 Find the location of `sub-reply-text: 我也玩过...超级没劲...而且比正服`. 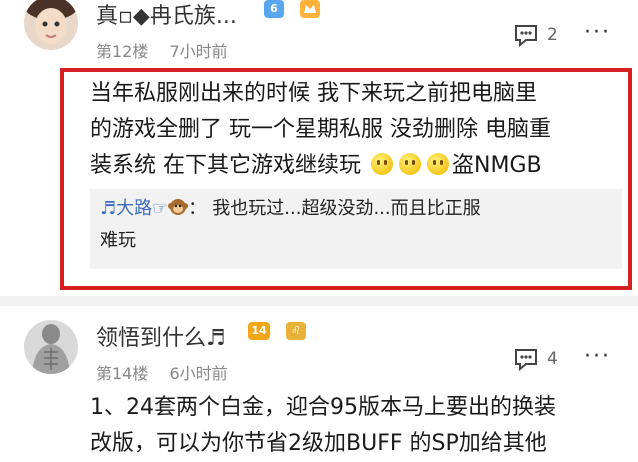

sub-reply-text: 我也玩过...超级没劲...而且比正服 is located at coordinates (346, 208).